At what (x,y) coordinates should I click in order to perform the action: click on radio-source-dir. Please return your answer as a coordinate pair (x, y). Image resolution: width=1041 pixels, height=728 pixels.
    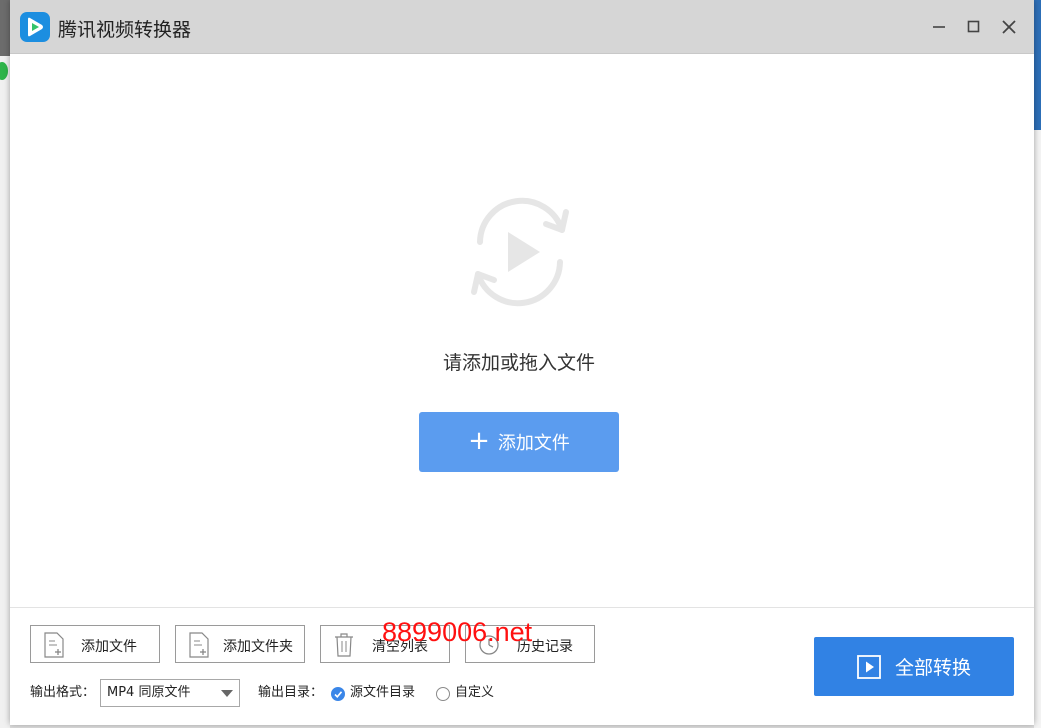
    Looking at the image, I should click on (338, 694).